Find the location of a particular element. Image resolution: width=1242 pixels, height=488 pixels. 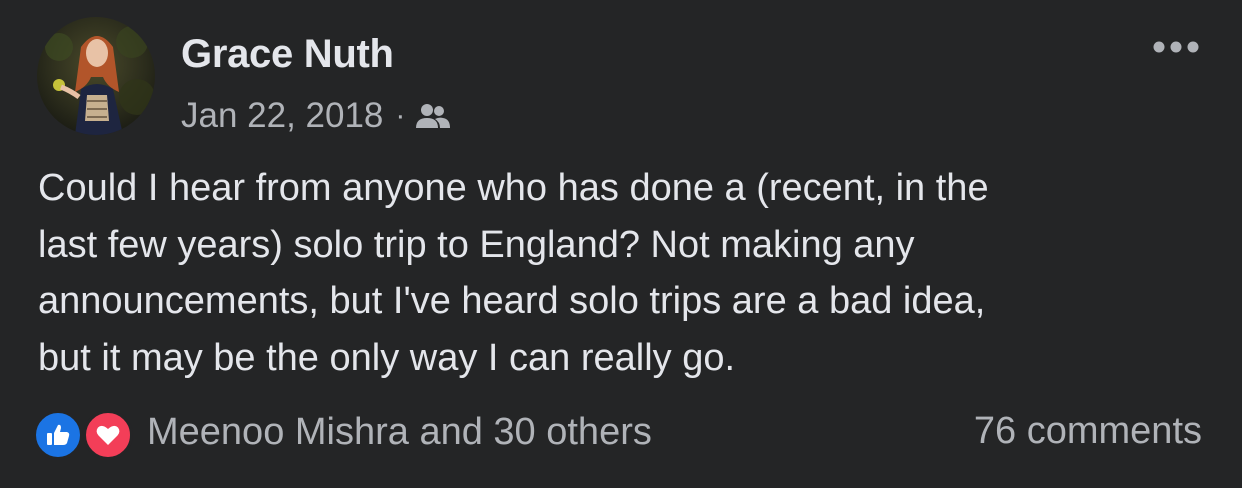

group-icon is located at coordinates (433, 116).